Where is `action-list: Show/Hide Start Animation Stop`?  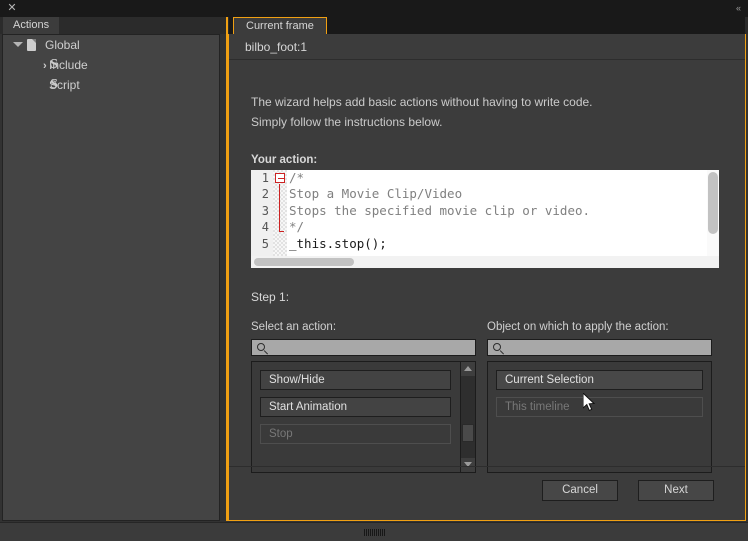 action-list: Show/Hide Start Animation Stop is located at coordinates (363, 417).